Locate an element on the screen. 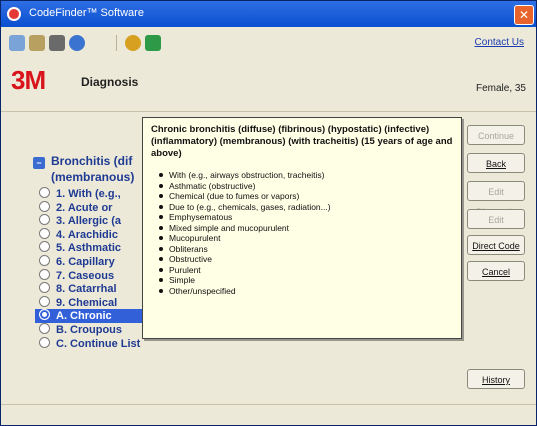 The width and height of the screenshot is (537, 426). tools-icon is located at coordinates (37, 43).